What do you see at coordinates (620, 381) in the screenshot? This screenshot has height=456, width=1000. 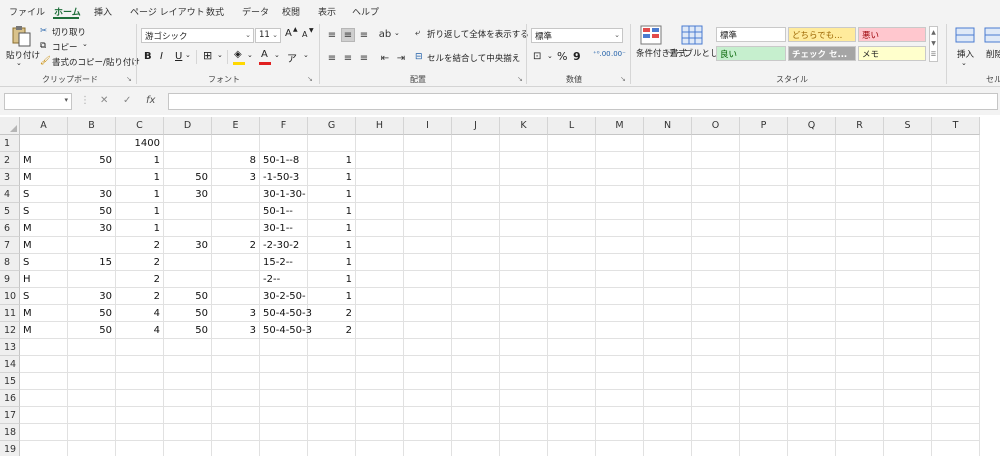 I see `cell-m15` at bounding box center [620, 381].